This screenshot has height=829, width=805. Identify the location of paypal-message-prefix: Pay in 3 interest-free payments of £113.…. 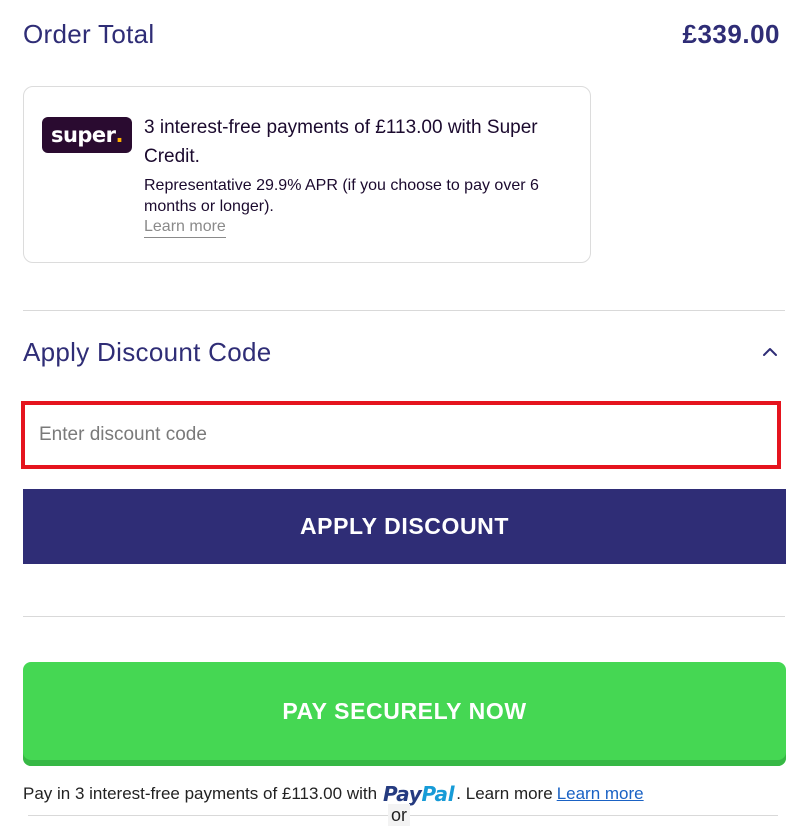
(200, 793).